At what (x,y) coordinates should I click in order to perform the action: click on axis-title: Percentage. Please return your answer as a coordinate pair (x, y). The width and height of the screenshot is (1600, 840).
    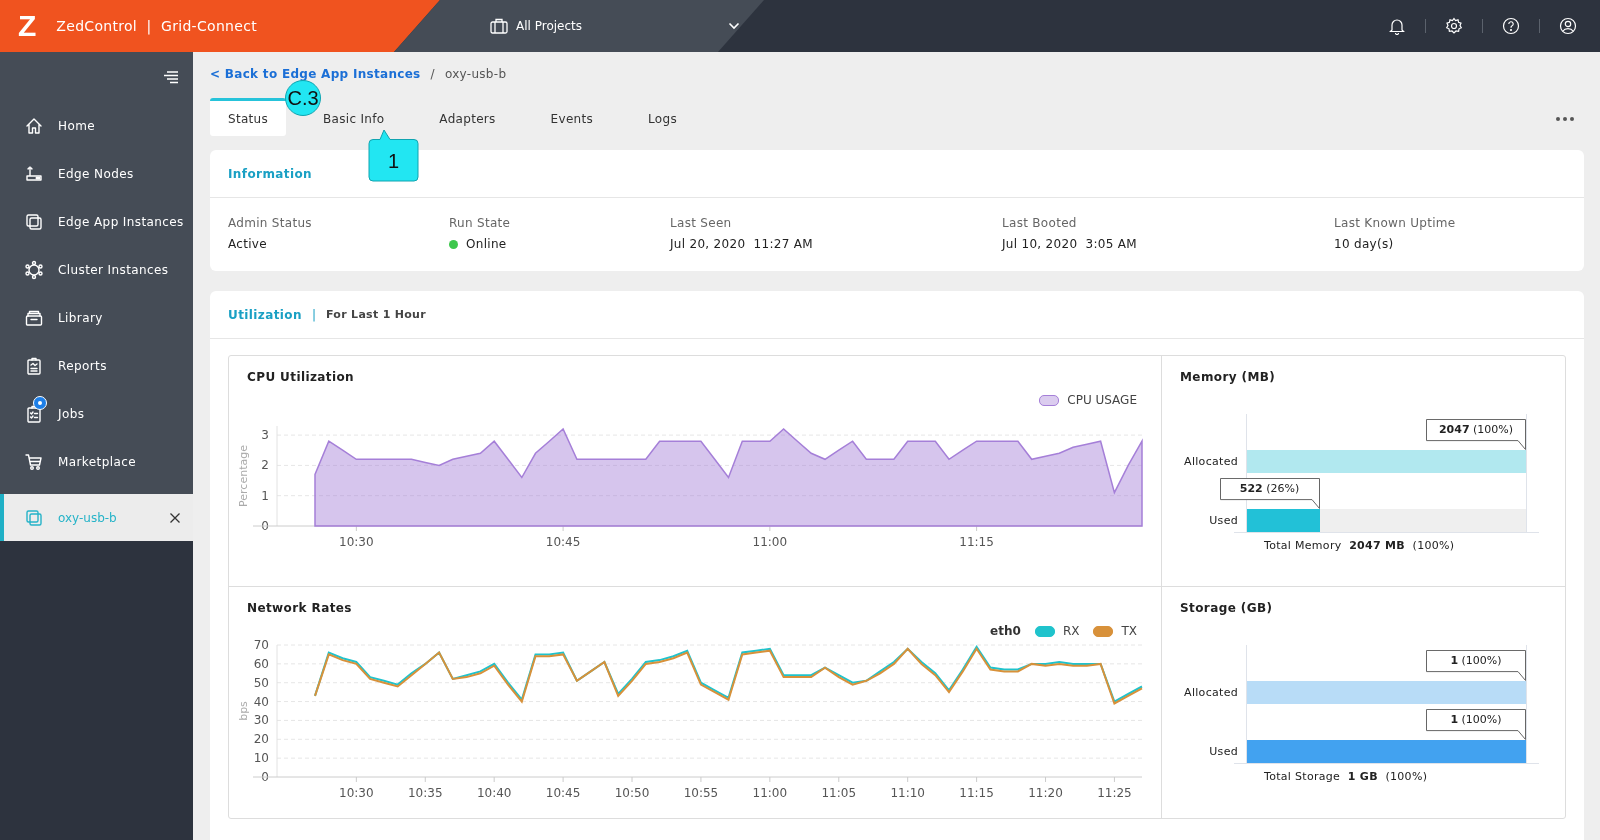
    Looking at the image, I should click on (243, 476).